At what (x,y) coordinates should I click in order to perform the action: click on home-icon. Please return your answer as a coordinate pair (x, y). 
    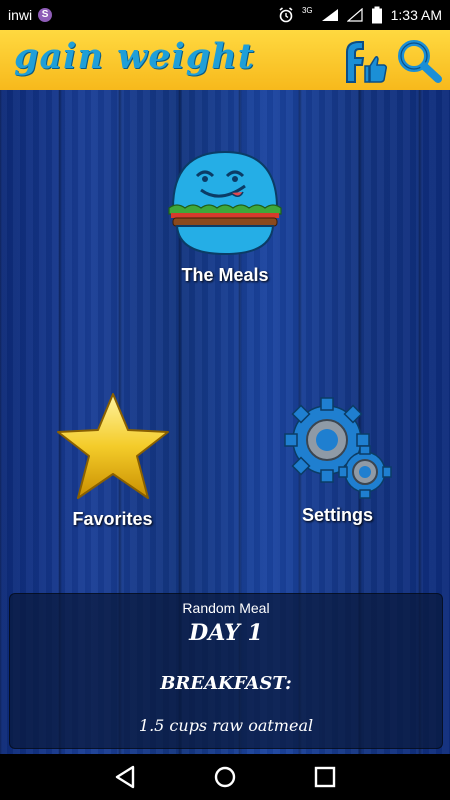
    Looking at the image, I should click on (225, 777).